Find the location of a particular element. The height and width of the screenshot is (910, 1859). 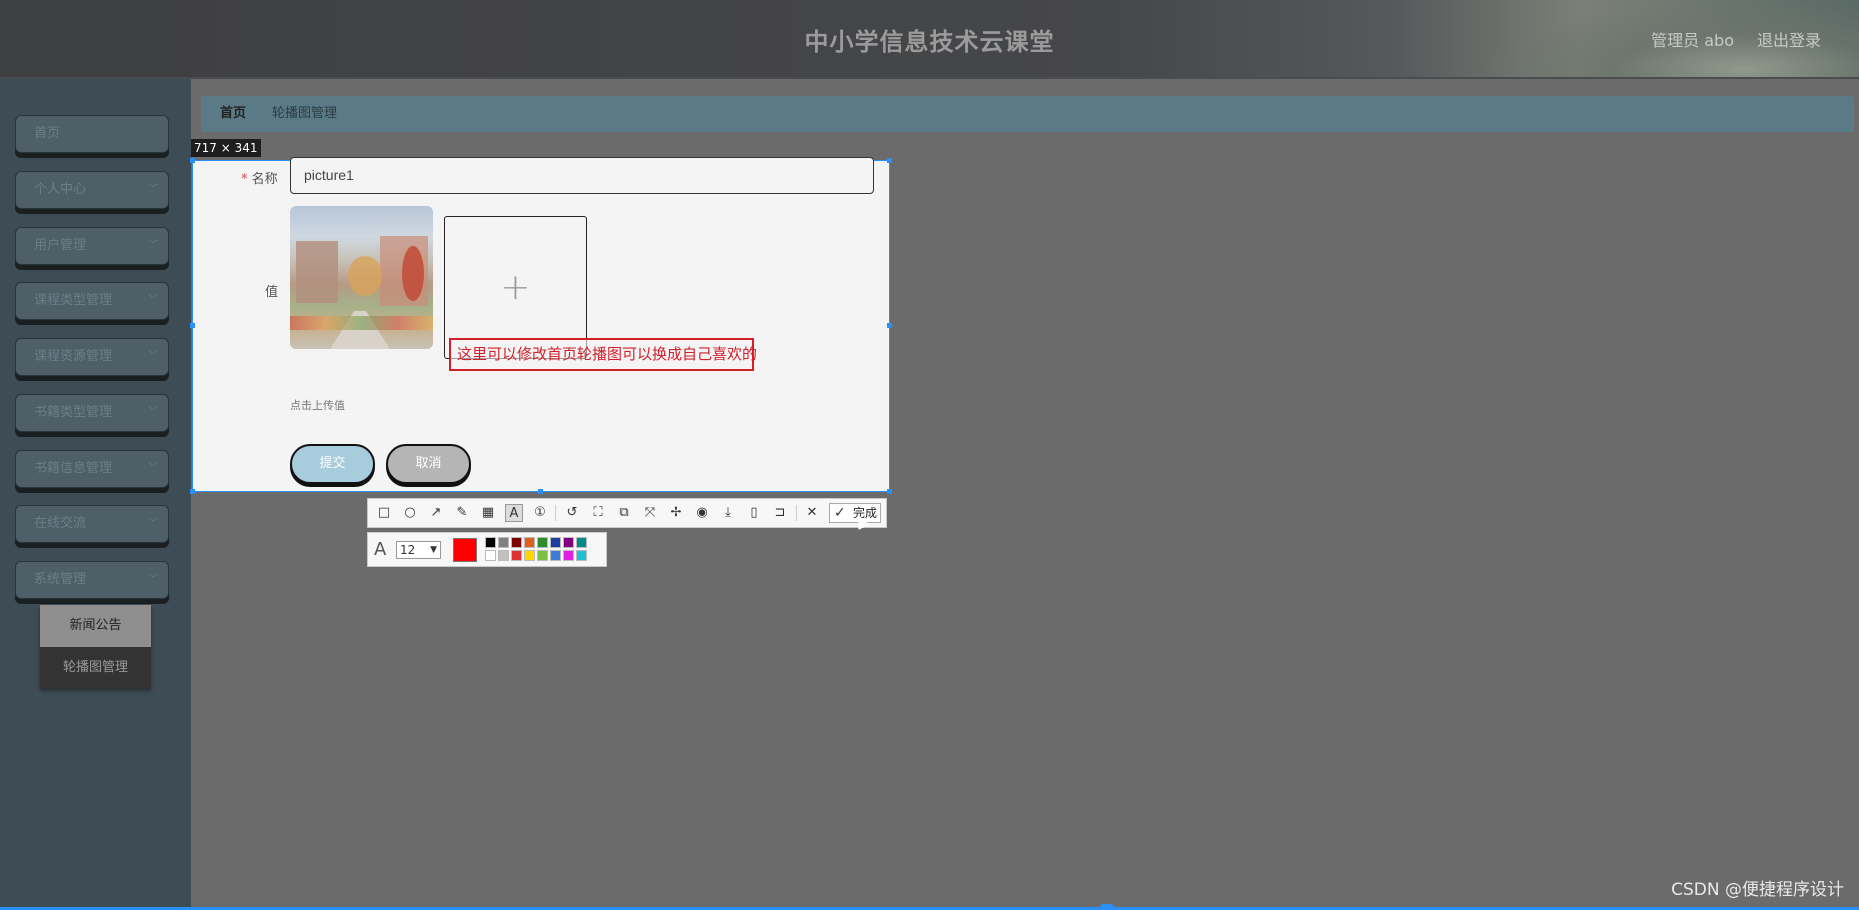

name-label: * 名称 is located at coordinates (259, 177).